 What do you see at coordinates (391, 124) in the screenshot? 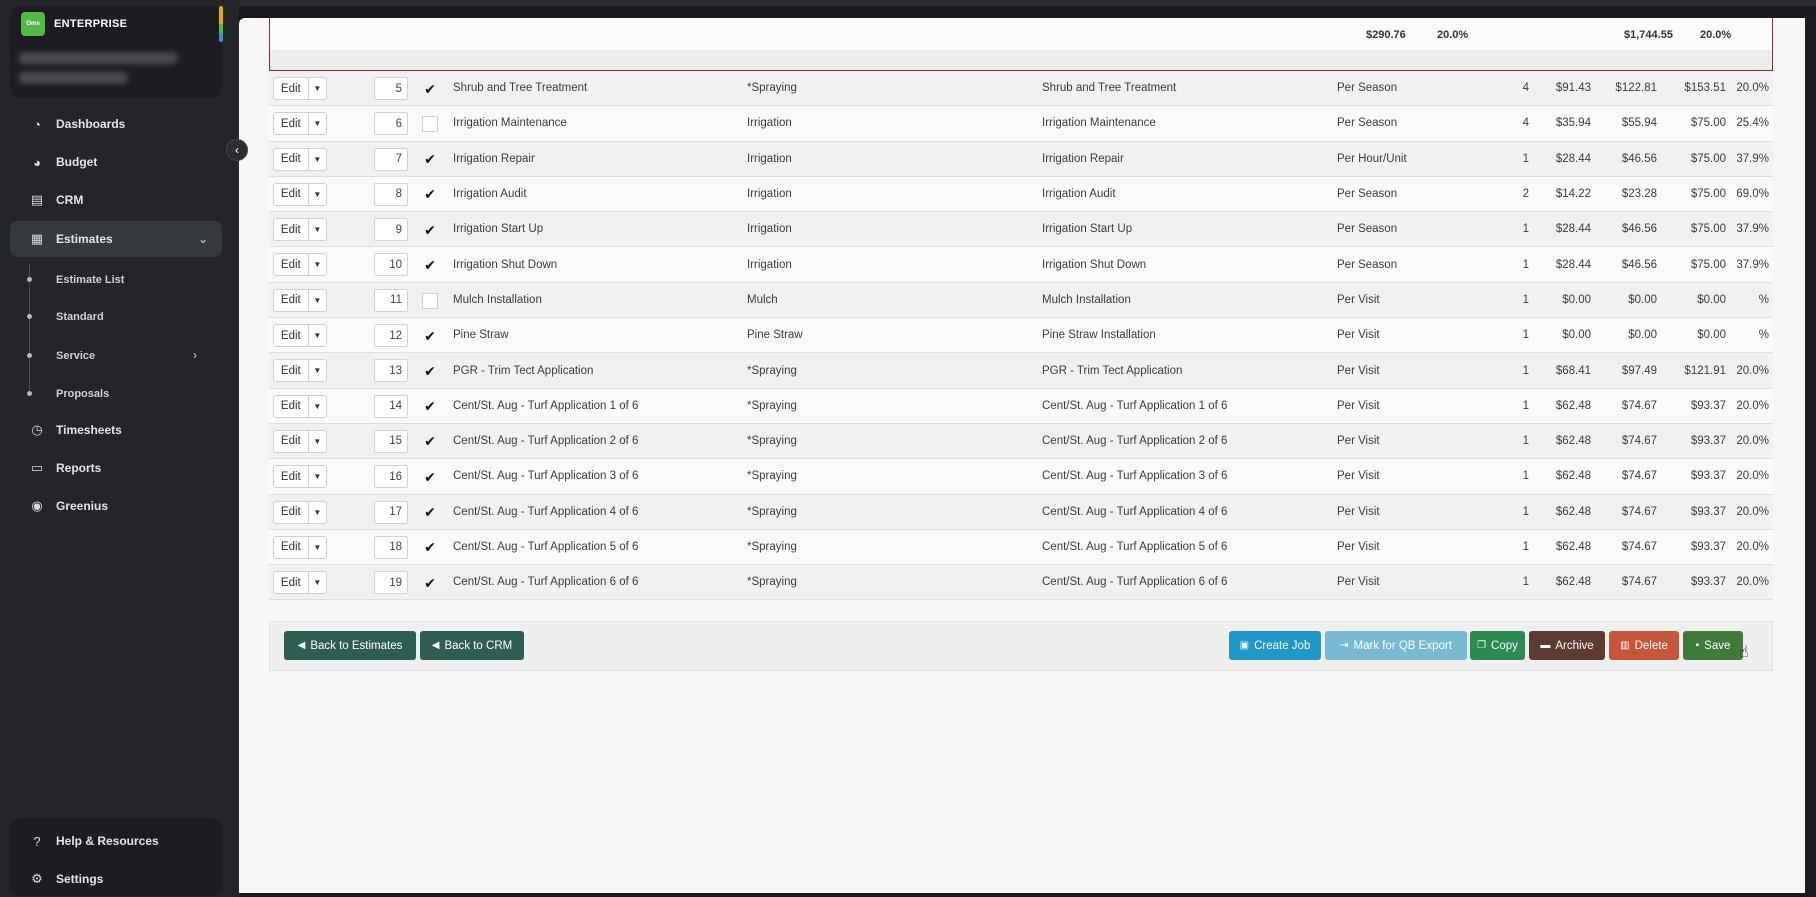
I see `line-number-input: 6` at bounding box center [391, 124].